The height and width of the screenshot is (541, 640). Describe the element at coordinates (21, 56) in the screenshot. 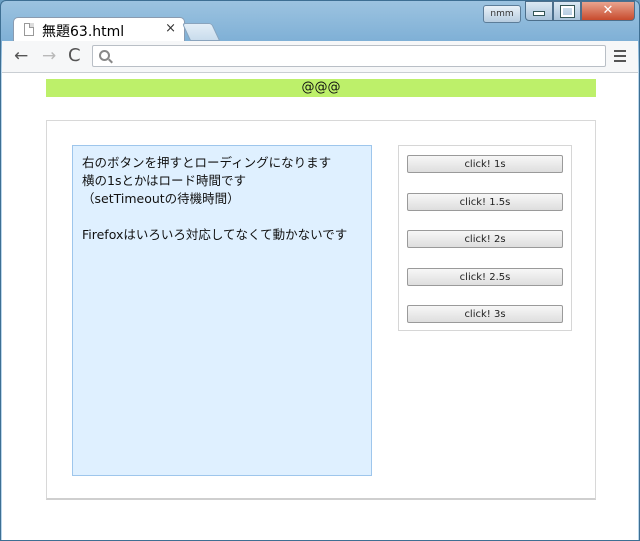

I see `back-icon: ←` at that location.